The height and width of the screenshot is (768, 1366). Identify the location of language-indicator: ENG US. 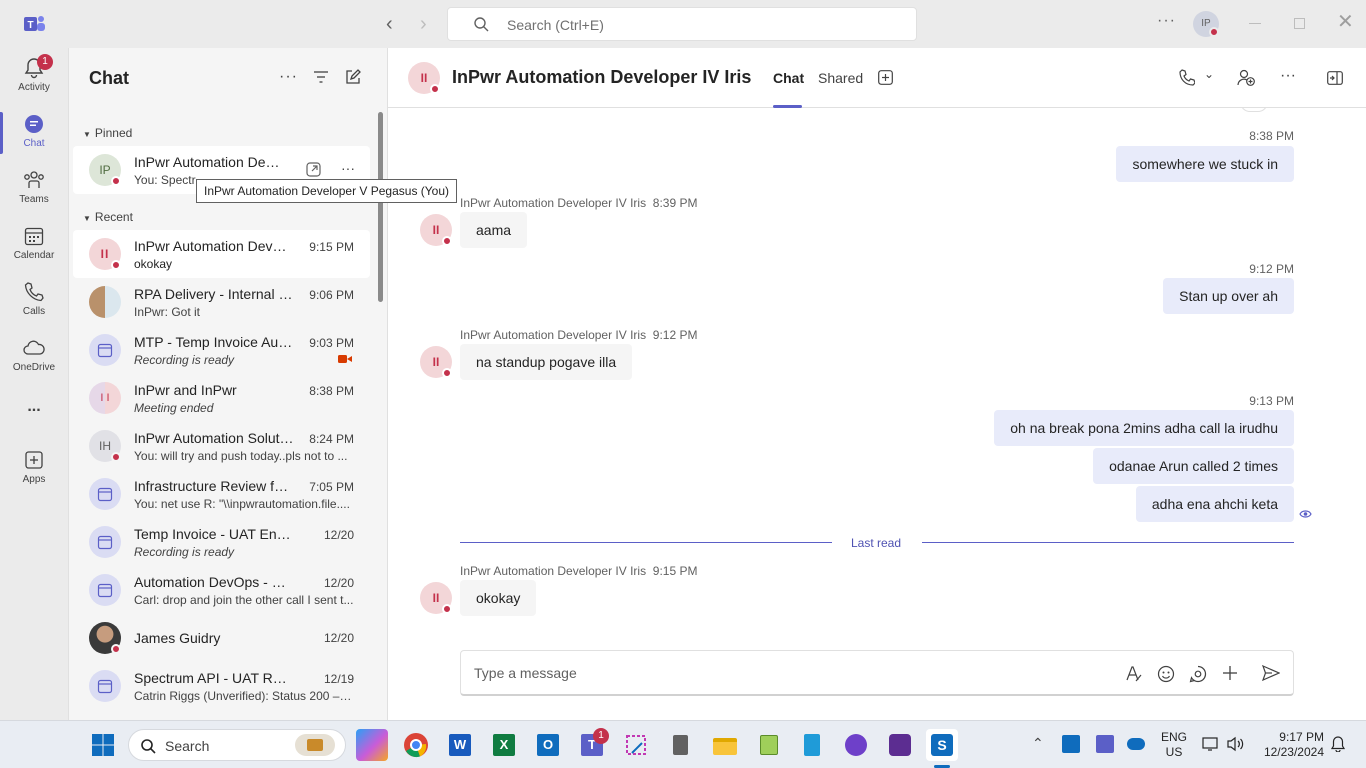
(1174, 745).